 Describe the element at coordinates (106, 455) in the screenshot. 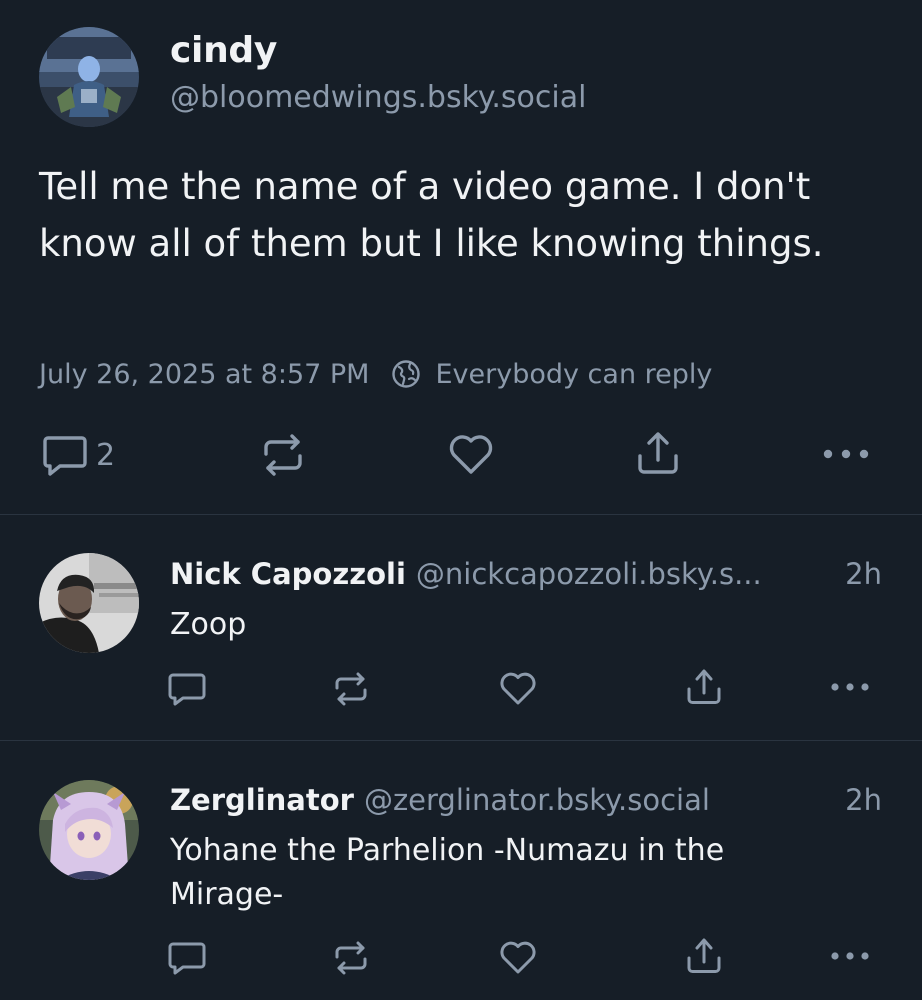

I see `reply-count: 2` at that location.